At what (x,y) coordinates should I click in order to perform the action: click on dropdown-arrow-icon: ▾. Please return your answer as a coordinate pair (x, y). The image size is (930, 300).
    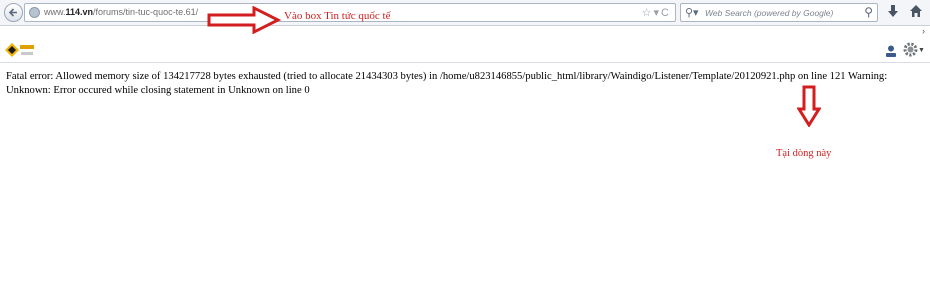
    Looking at the image, I should click on (658, 13).